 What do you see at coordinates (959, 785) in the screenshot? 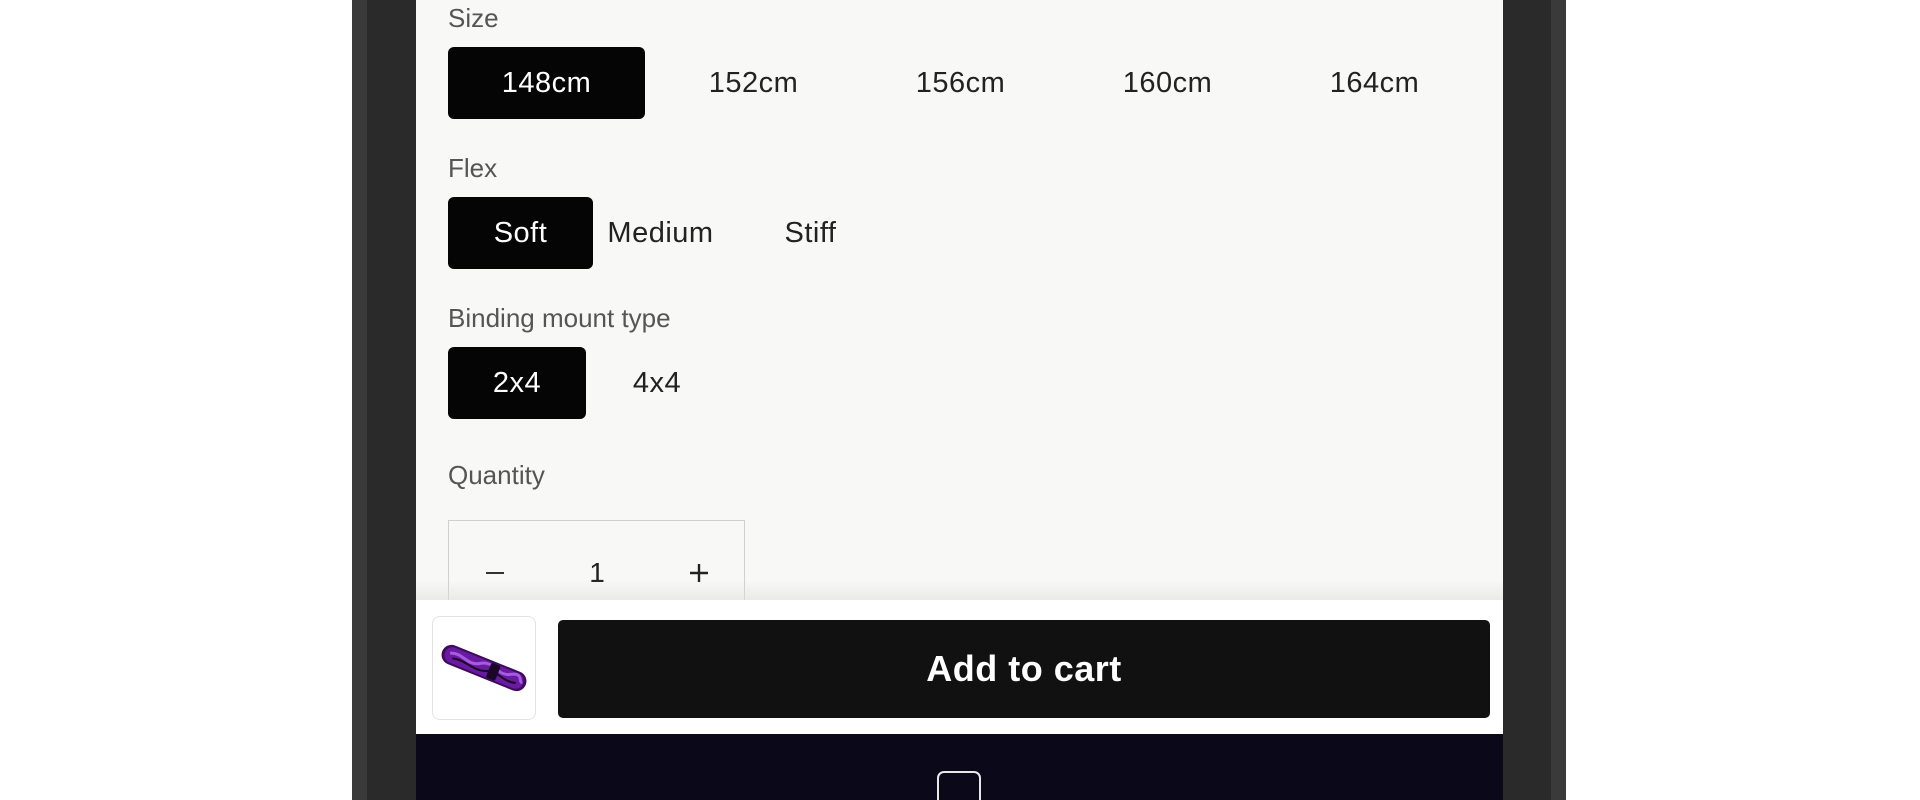
I see `square-icon` at bounding box center [959, 785].